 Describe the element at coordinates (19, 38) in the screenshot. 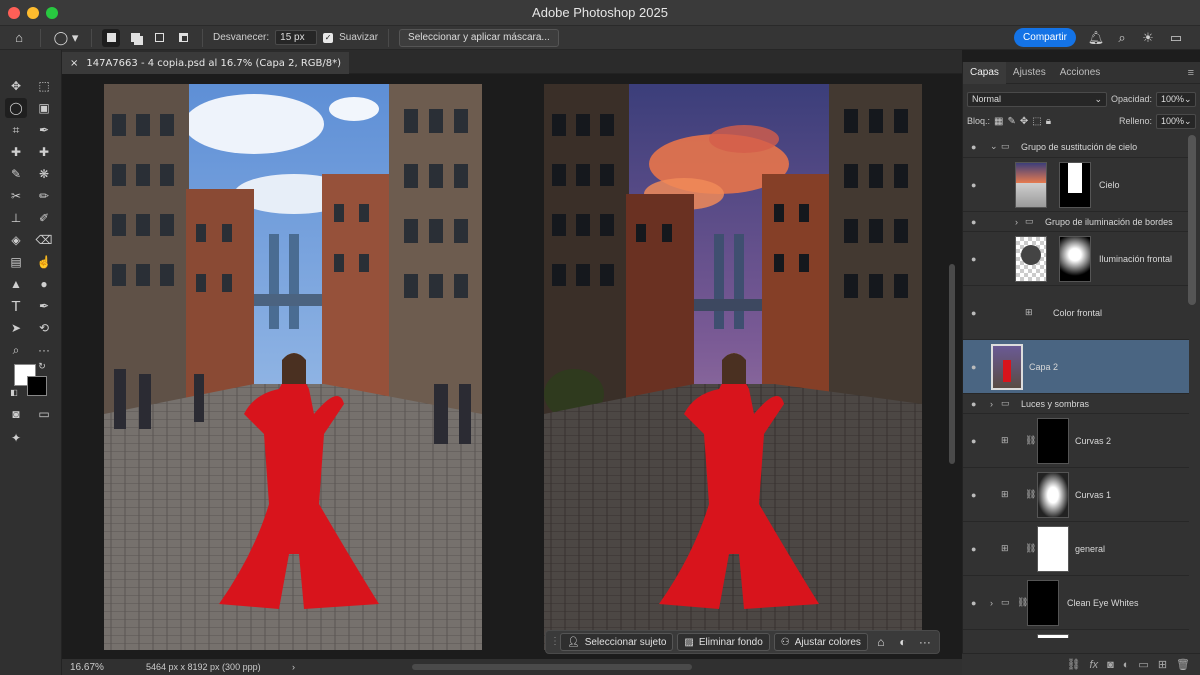

I see `home-icon: ⌂` at that location.